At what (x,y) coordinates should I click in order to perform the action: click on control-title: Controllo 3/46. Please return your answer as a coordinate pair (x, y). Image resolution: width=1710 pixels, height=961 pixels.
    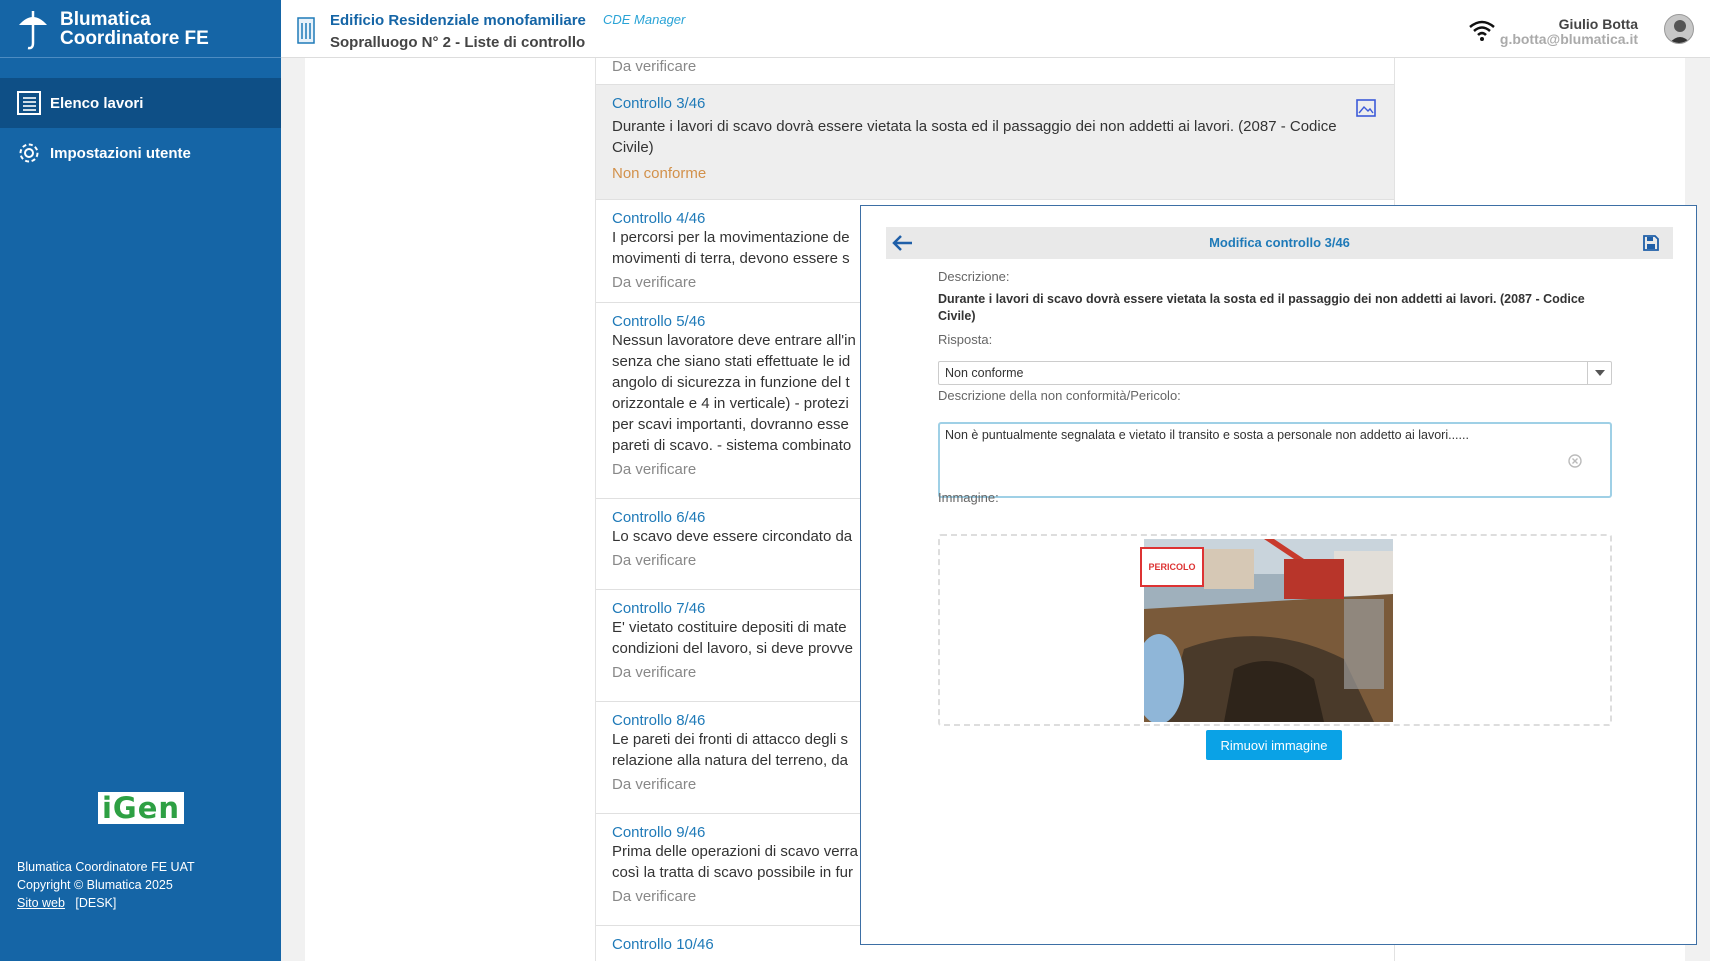
    Looking at the image, I should click on (659, 103).